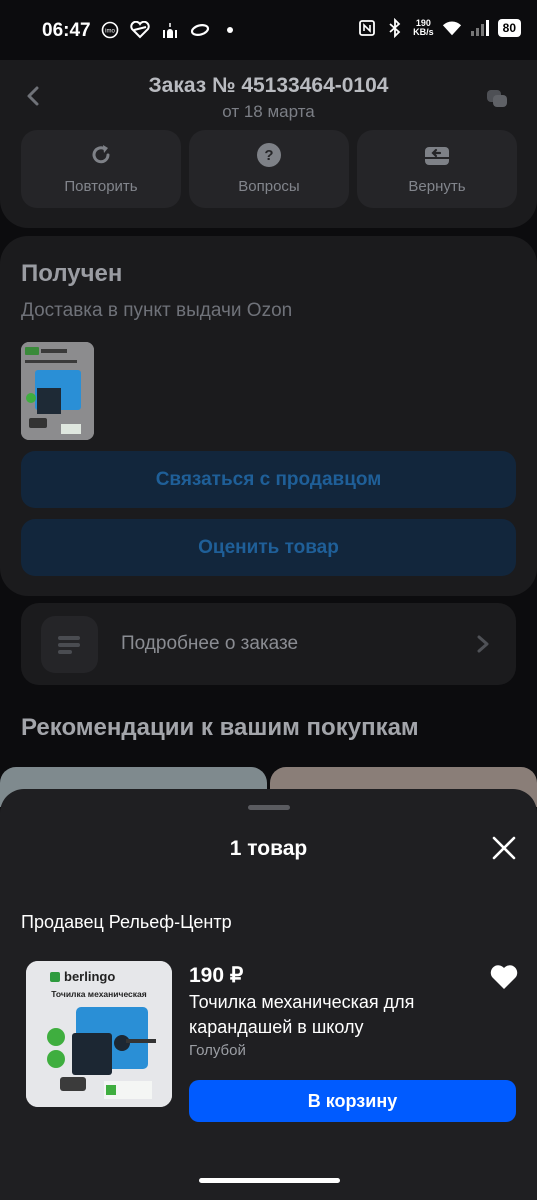 Image resolution: width=537 pixels, height=1200 pixels. What do you see at coordinates (480, 28) in the screenshot?
I see `signal-icon` at bounding box center [480, 28].